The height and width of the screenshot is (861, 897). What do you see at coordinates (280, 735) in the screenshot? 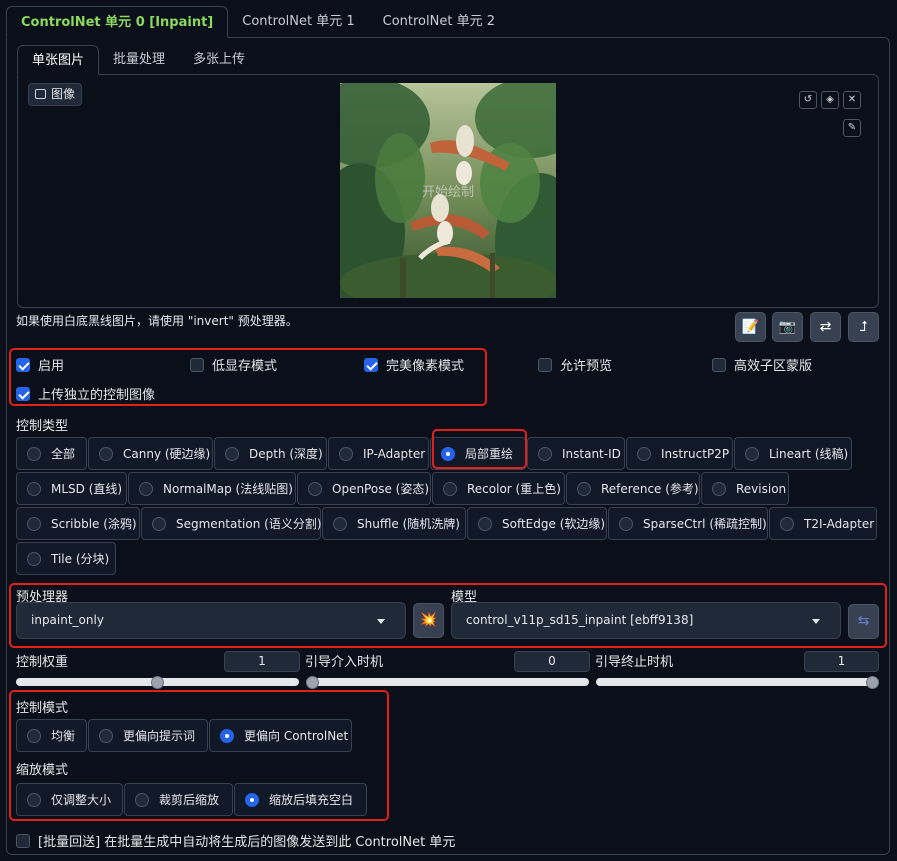
I see `mode-controlnet: 更偏向 ControlNet` at bounding box center [280, 735].